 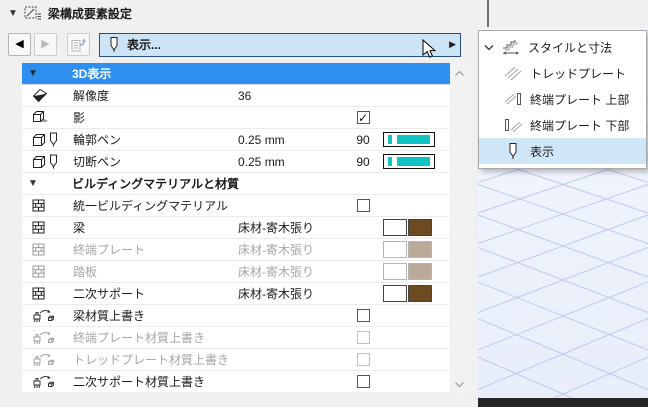 I want to click on section-header-materials: ▼ ビルディングマテリアルと材質, so click(x=236, y=184).